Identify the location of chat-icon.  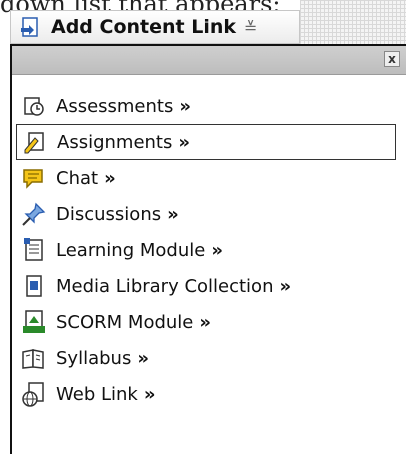
(34, 178).